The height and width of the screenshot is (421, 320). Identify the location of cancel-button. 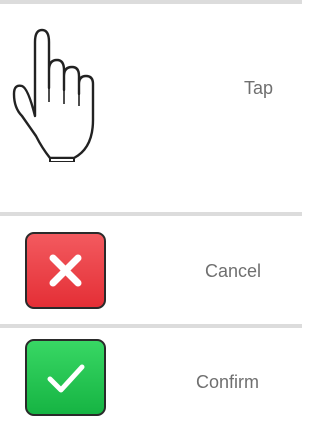
(65, 270).